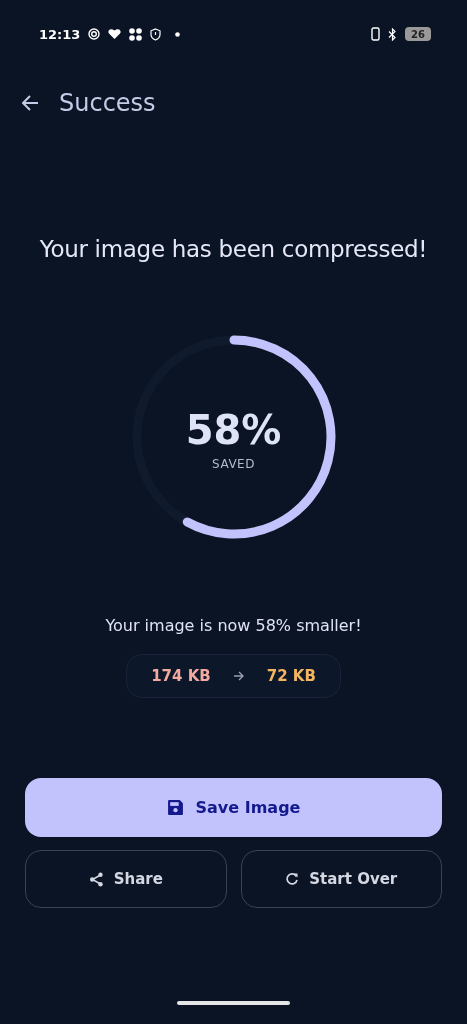 This screenshot has width=467, height=1024. I want to click on success-heading: Your image has been compressed!, so click(233, 249).